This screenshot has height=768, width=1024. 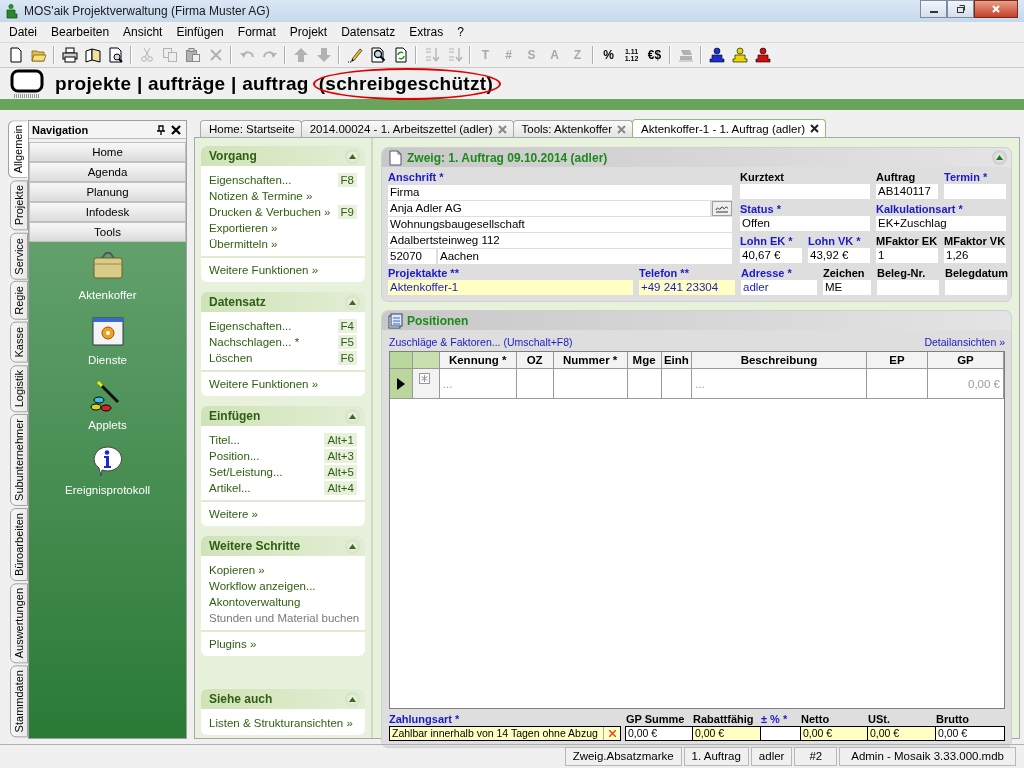 I want to click on info-icon, so click(x=107, y=462).